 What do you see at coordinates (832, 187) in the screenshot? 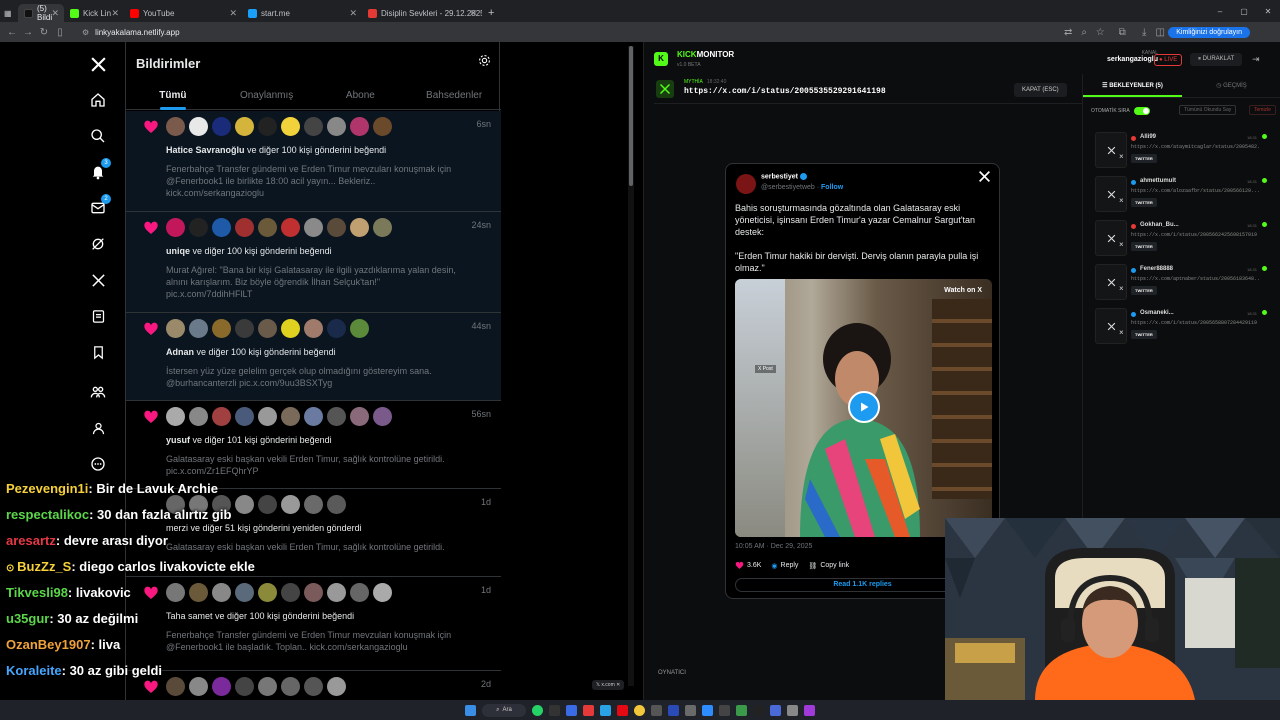
I see `follow-button: Follow` at bounding box center [832, 187].